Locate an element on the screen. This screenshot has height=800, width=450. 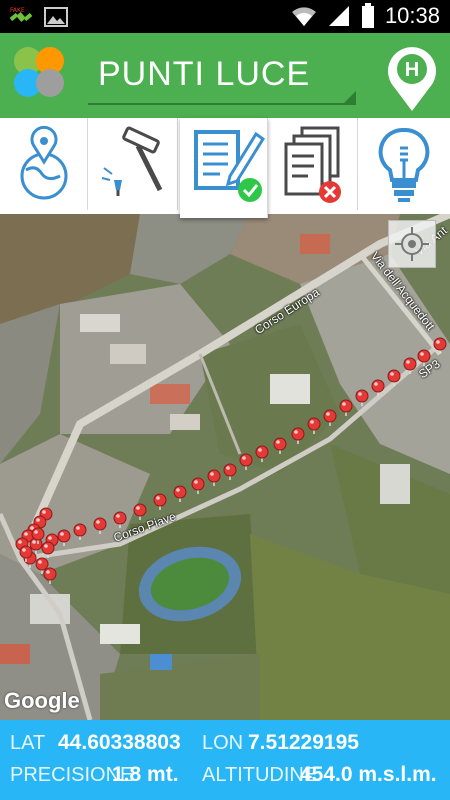
tool-delete-records is located at coordinates (314, 164).